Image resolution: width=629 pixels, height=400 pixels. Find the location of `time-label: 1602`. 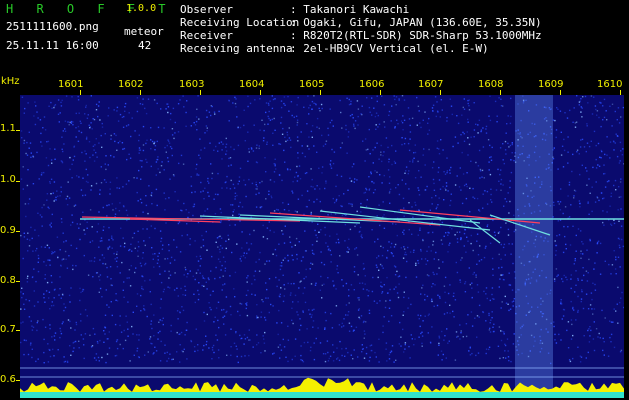

time-label: 1602 is located at coordinates (131, 84).